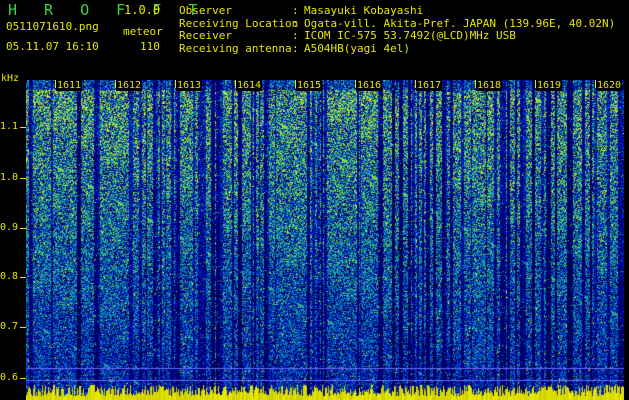  What do you see at coordinates (142, 10) in the screenshot?
I see `app-version: 1.0.0` at bounding box center [142, 10].